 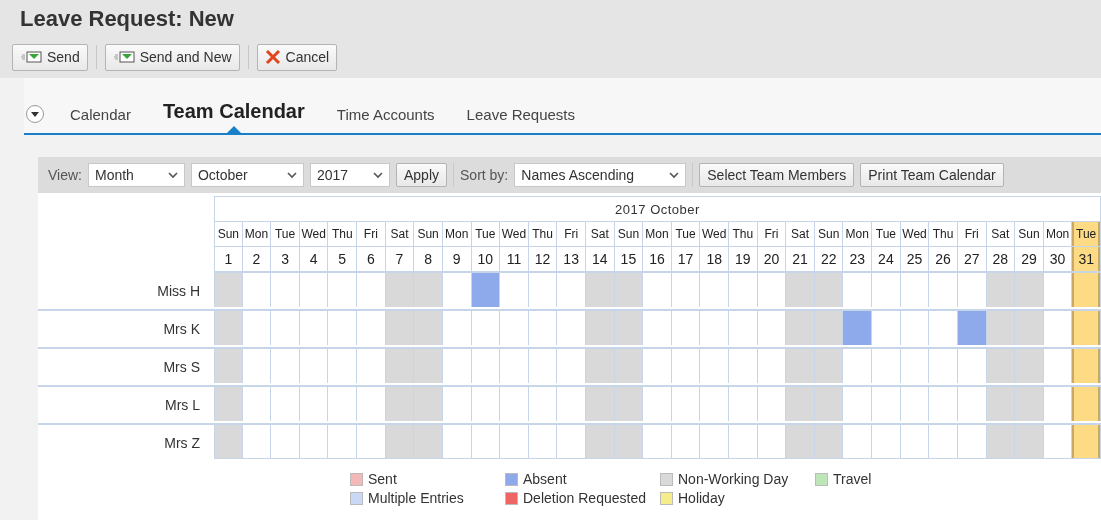 I want to click on date-cell: 30, so click(x=1058, y=258).